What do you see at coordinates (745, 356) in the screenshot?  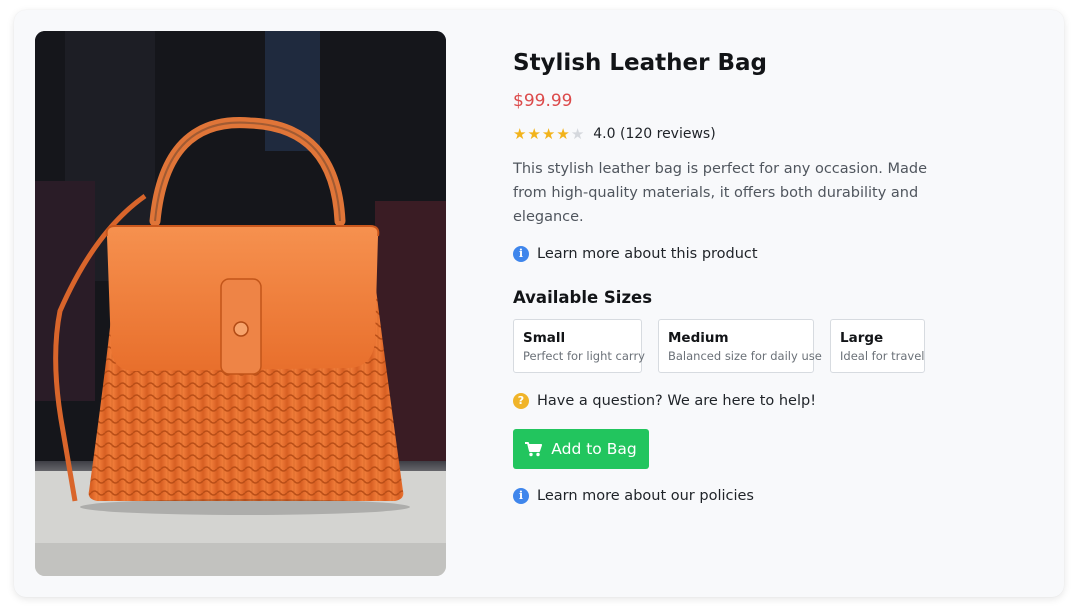 I see `size-description: Balanced size for daily use` at bounding box center [745, 356].